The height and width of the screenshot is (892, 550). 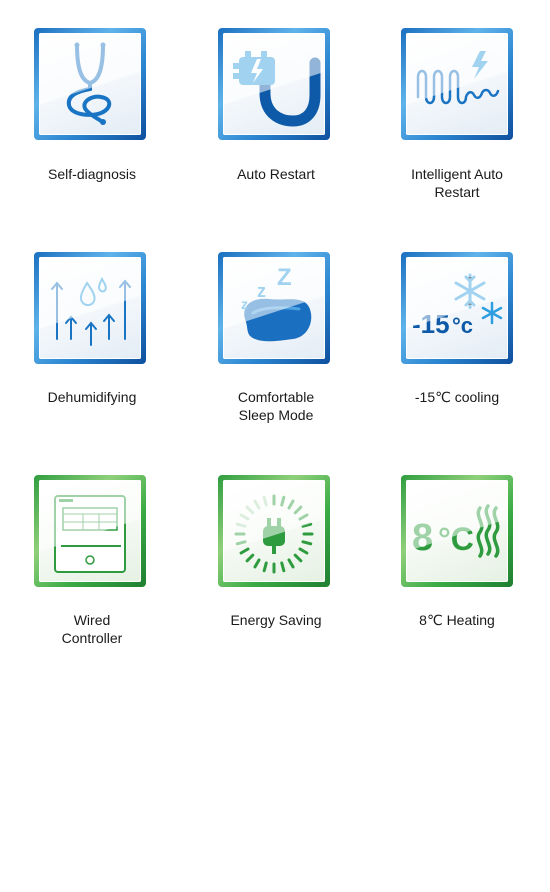 I want to click on stethoscope-icon, so click(x=89, y=83).